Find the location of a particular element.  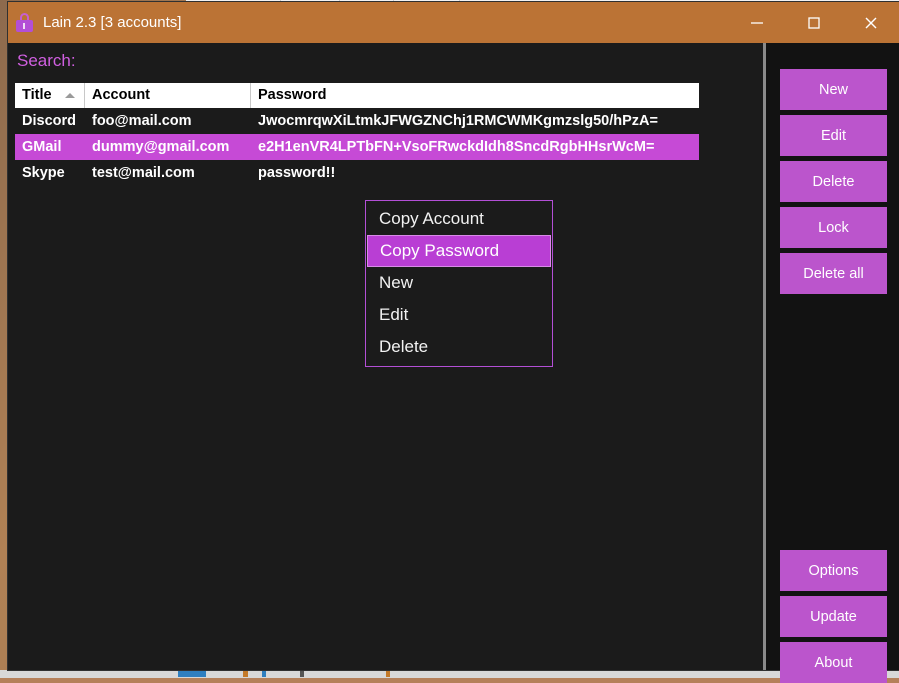

title-bar: Lain 2.3 [3 accounts] is located at coordinates (453, 22).